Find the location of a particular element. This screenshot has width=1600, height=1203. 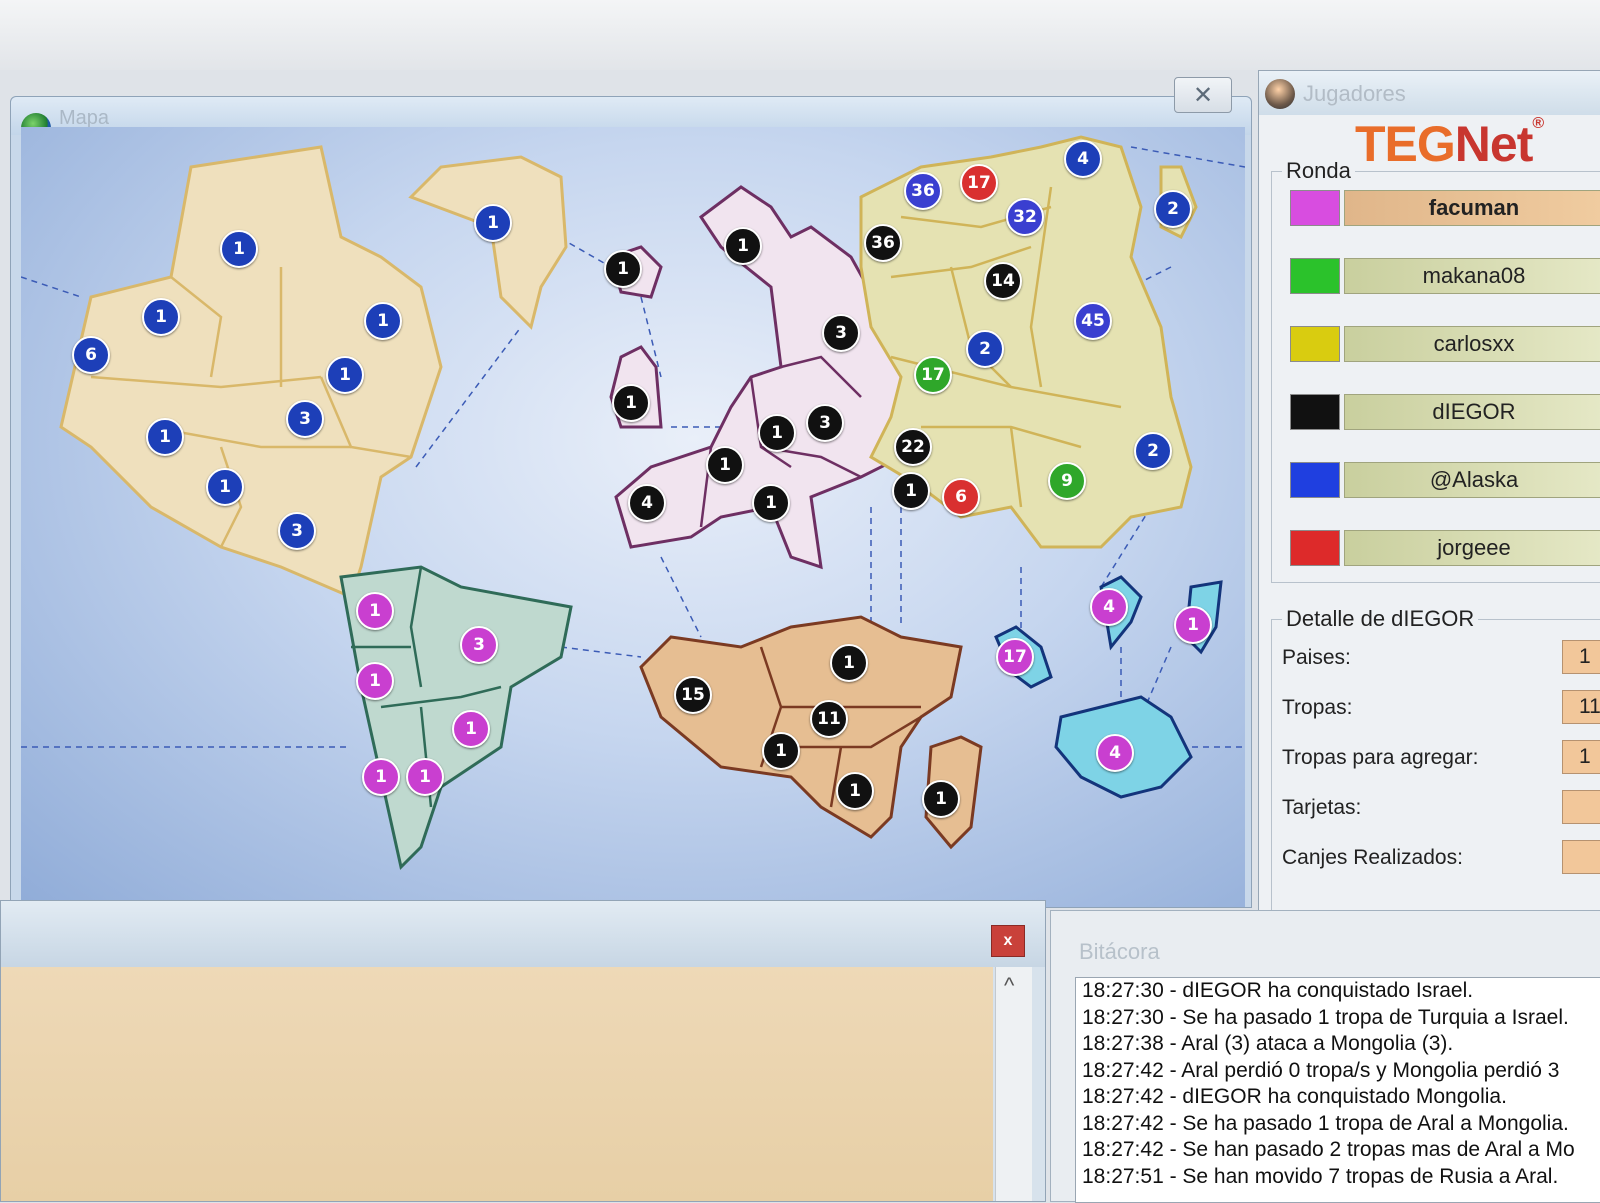

map-close-button: ✕ is located at coordinates (1203, 95).